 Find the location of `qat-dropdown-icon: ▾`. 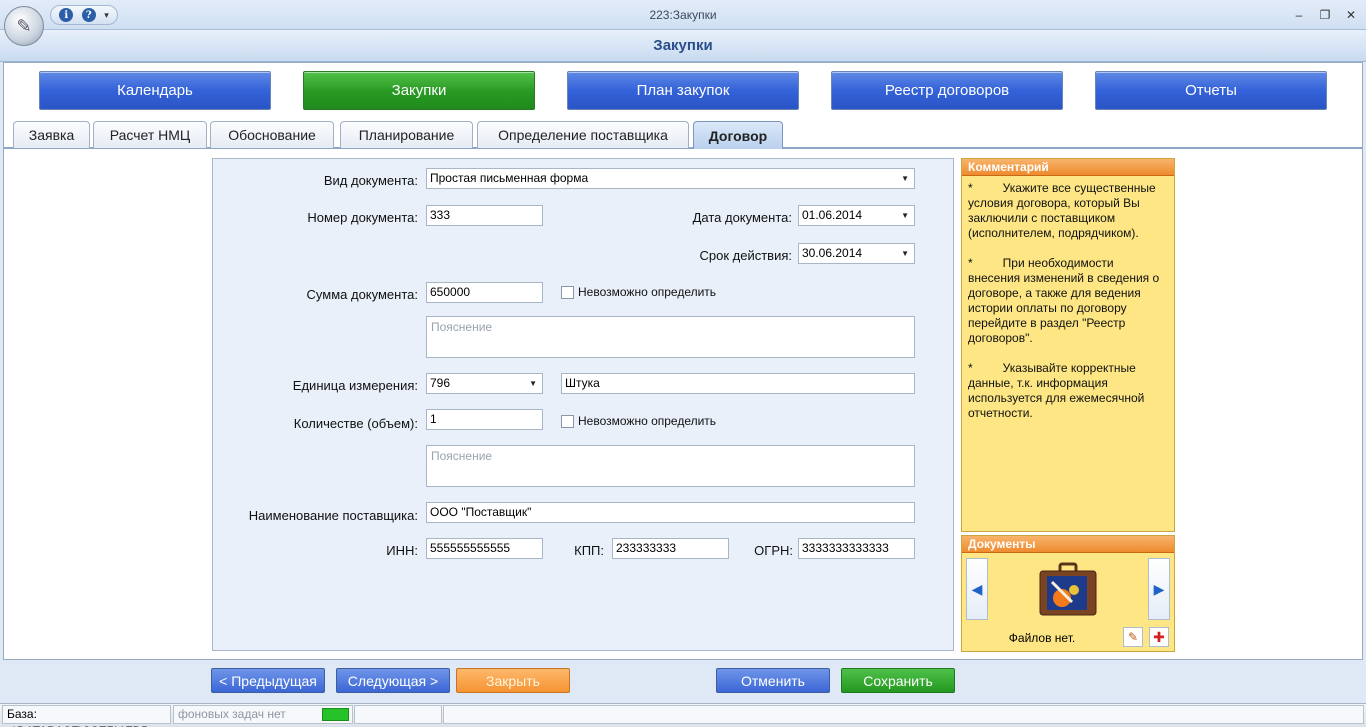

qat-dropdown-icon: ▾ is located at coordinates (106, 15).